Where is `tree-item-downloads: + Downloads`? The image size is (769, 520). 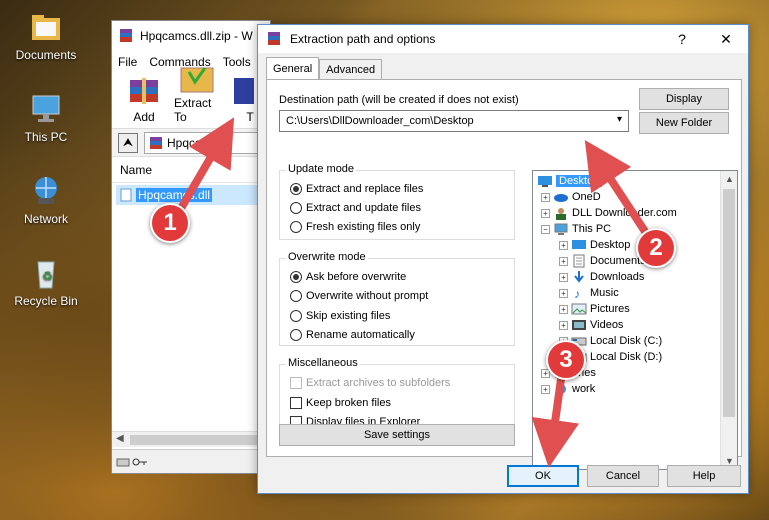
tree-item-downloads: + Downloads is located at coordinates (601, 277).